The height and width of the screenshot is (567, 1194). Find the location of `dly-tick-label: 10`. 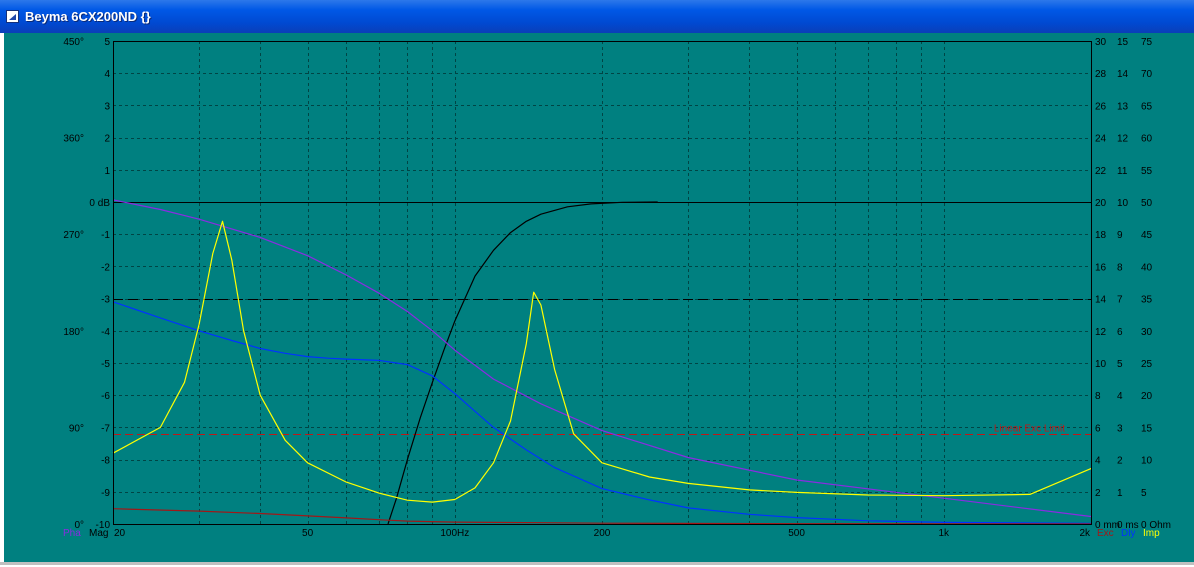

dly-tick-label: 10 is located at coordinates (1123, 203).